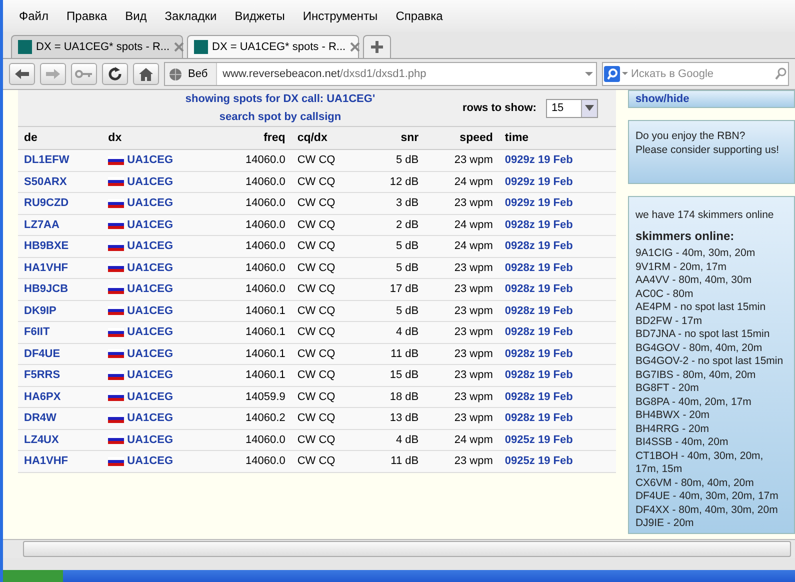 The image size is (795, 582). Describe the element at coordinates (394, 225) in the screenshot. I see `table-cell: 2 dB` at that location.